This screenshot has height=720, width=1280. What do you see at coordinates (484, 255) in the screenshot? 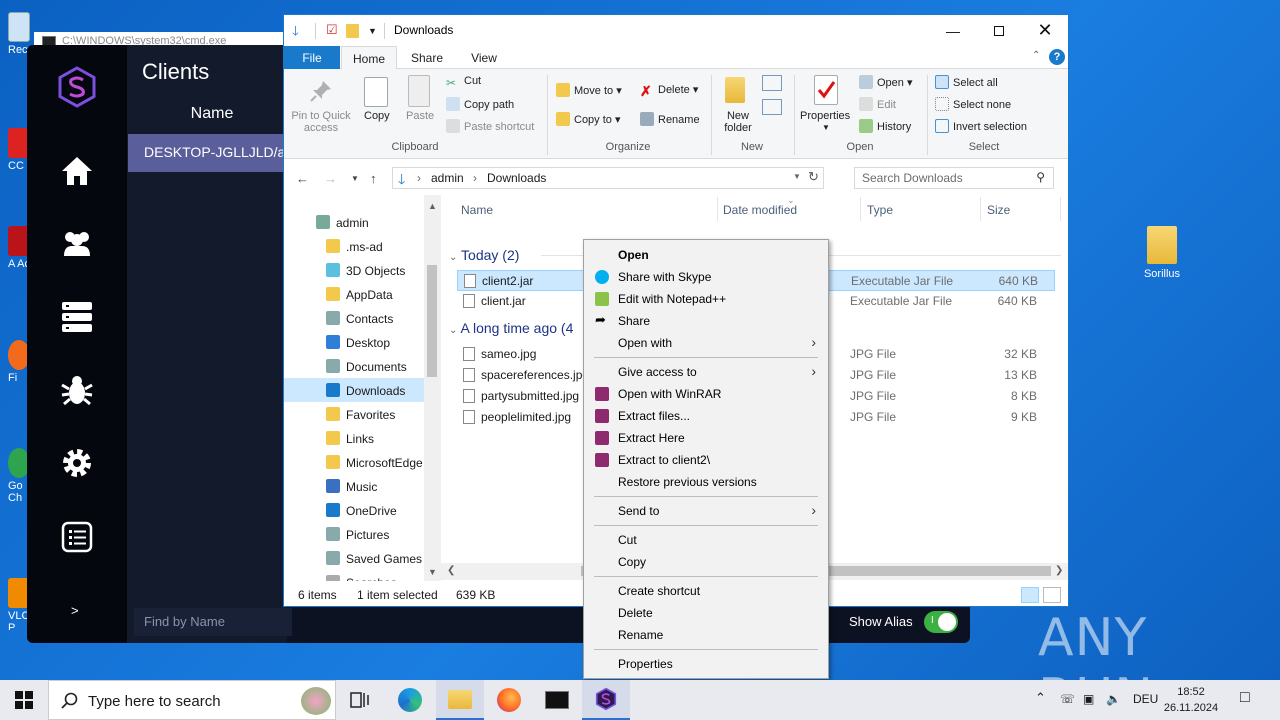
I see `group-header-today: ⌄ Today (2)` at bounding box center [484, 255].